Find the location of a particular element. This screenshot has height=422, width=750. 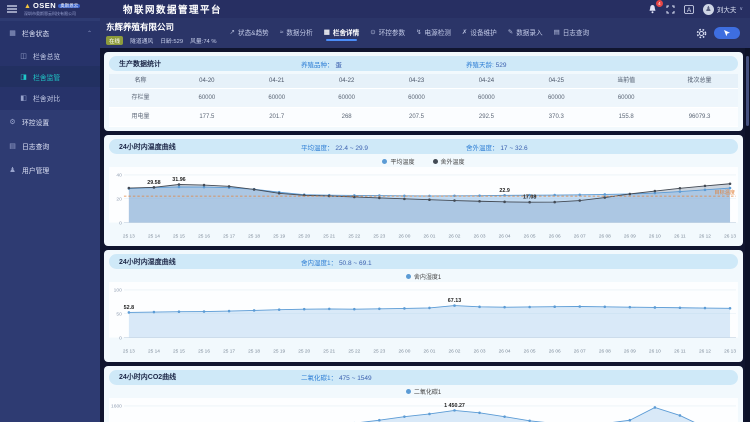

outdoor-temp-range: 17 ~ 32.6 is located at coordinates (514, 148).